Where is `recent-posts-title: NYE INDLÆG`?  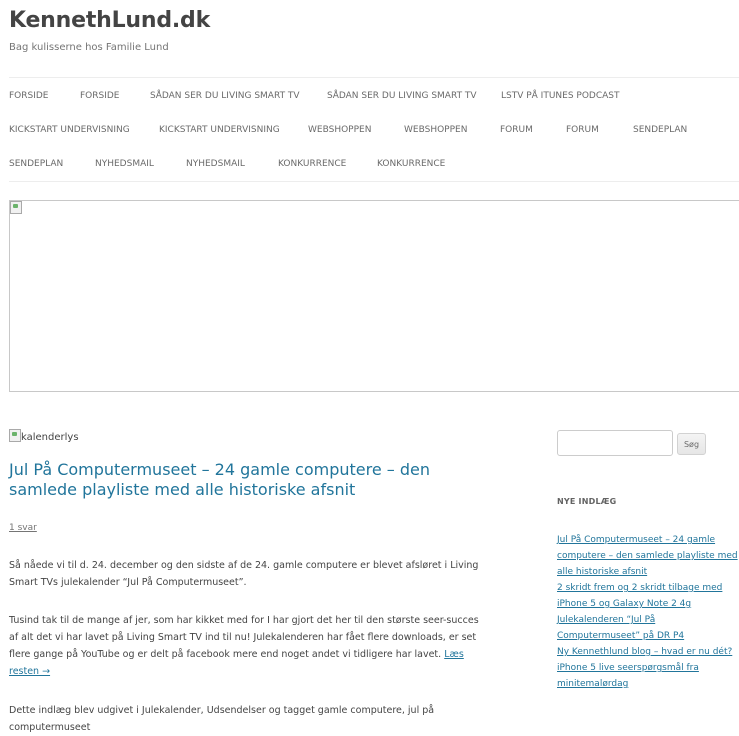 recent-posts-title: NYE INDLÆG is located at coordinates (587, 501).